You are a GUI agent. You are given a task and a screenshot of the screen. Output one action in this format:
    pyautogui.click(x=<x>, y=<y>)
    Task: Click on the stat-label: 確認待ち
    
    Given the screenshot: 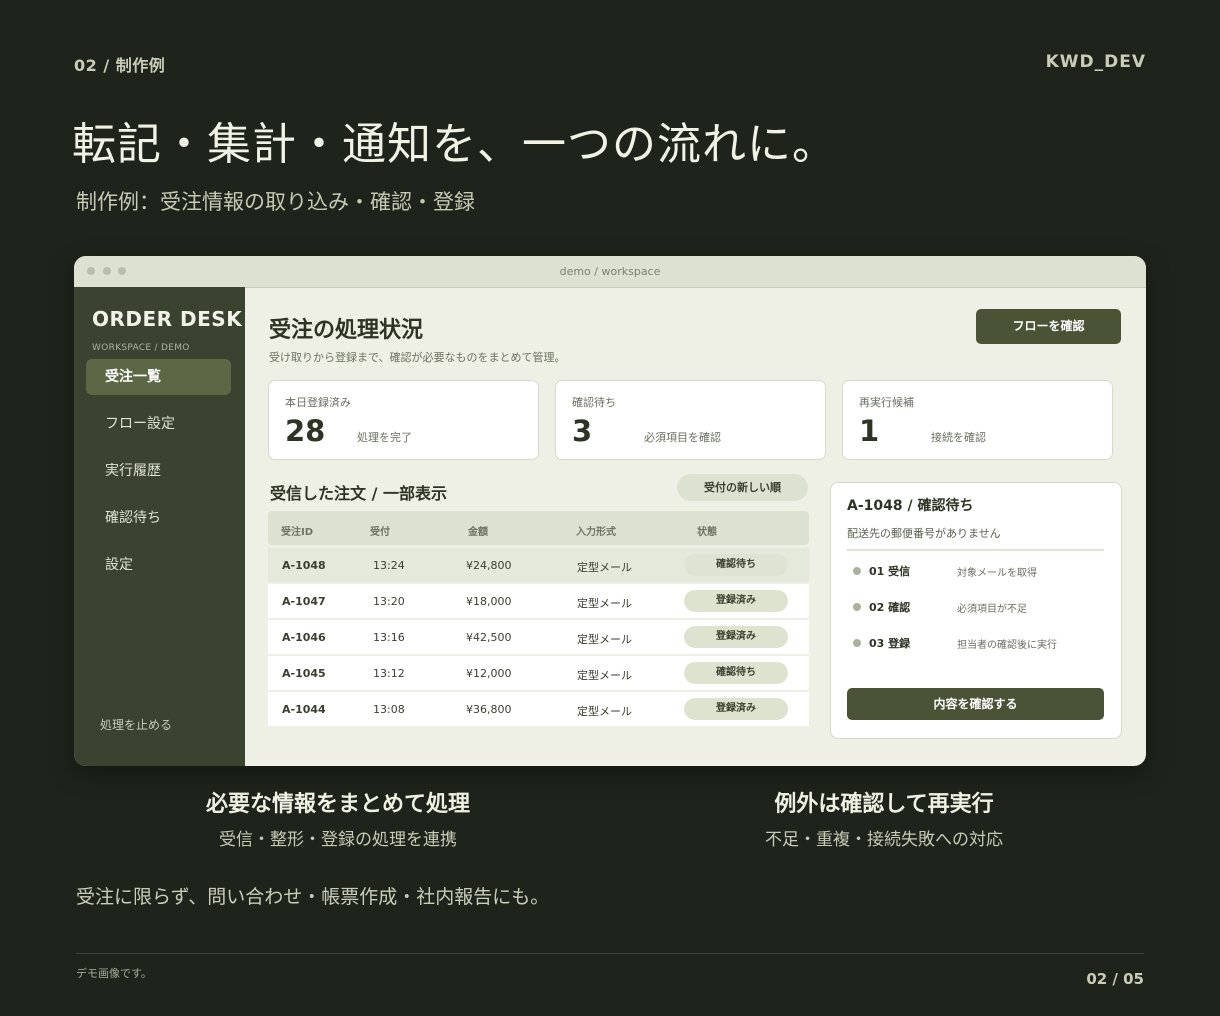 What is the action you would take?
    pyautogui.click(x=594, y=402)
    